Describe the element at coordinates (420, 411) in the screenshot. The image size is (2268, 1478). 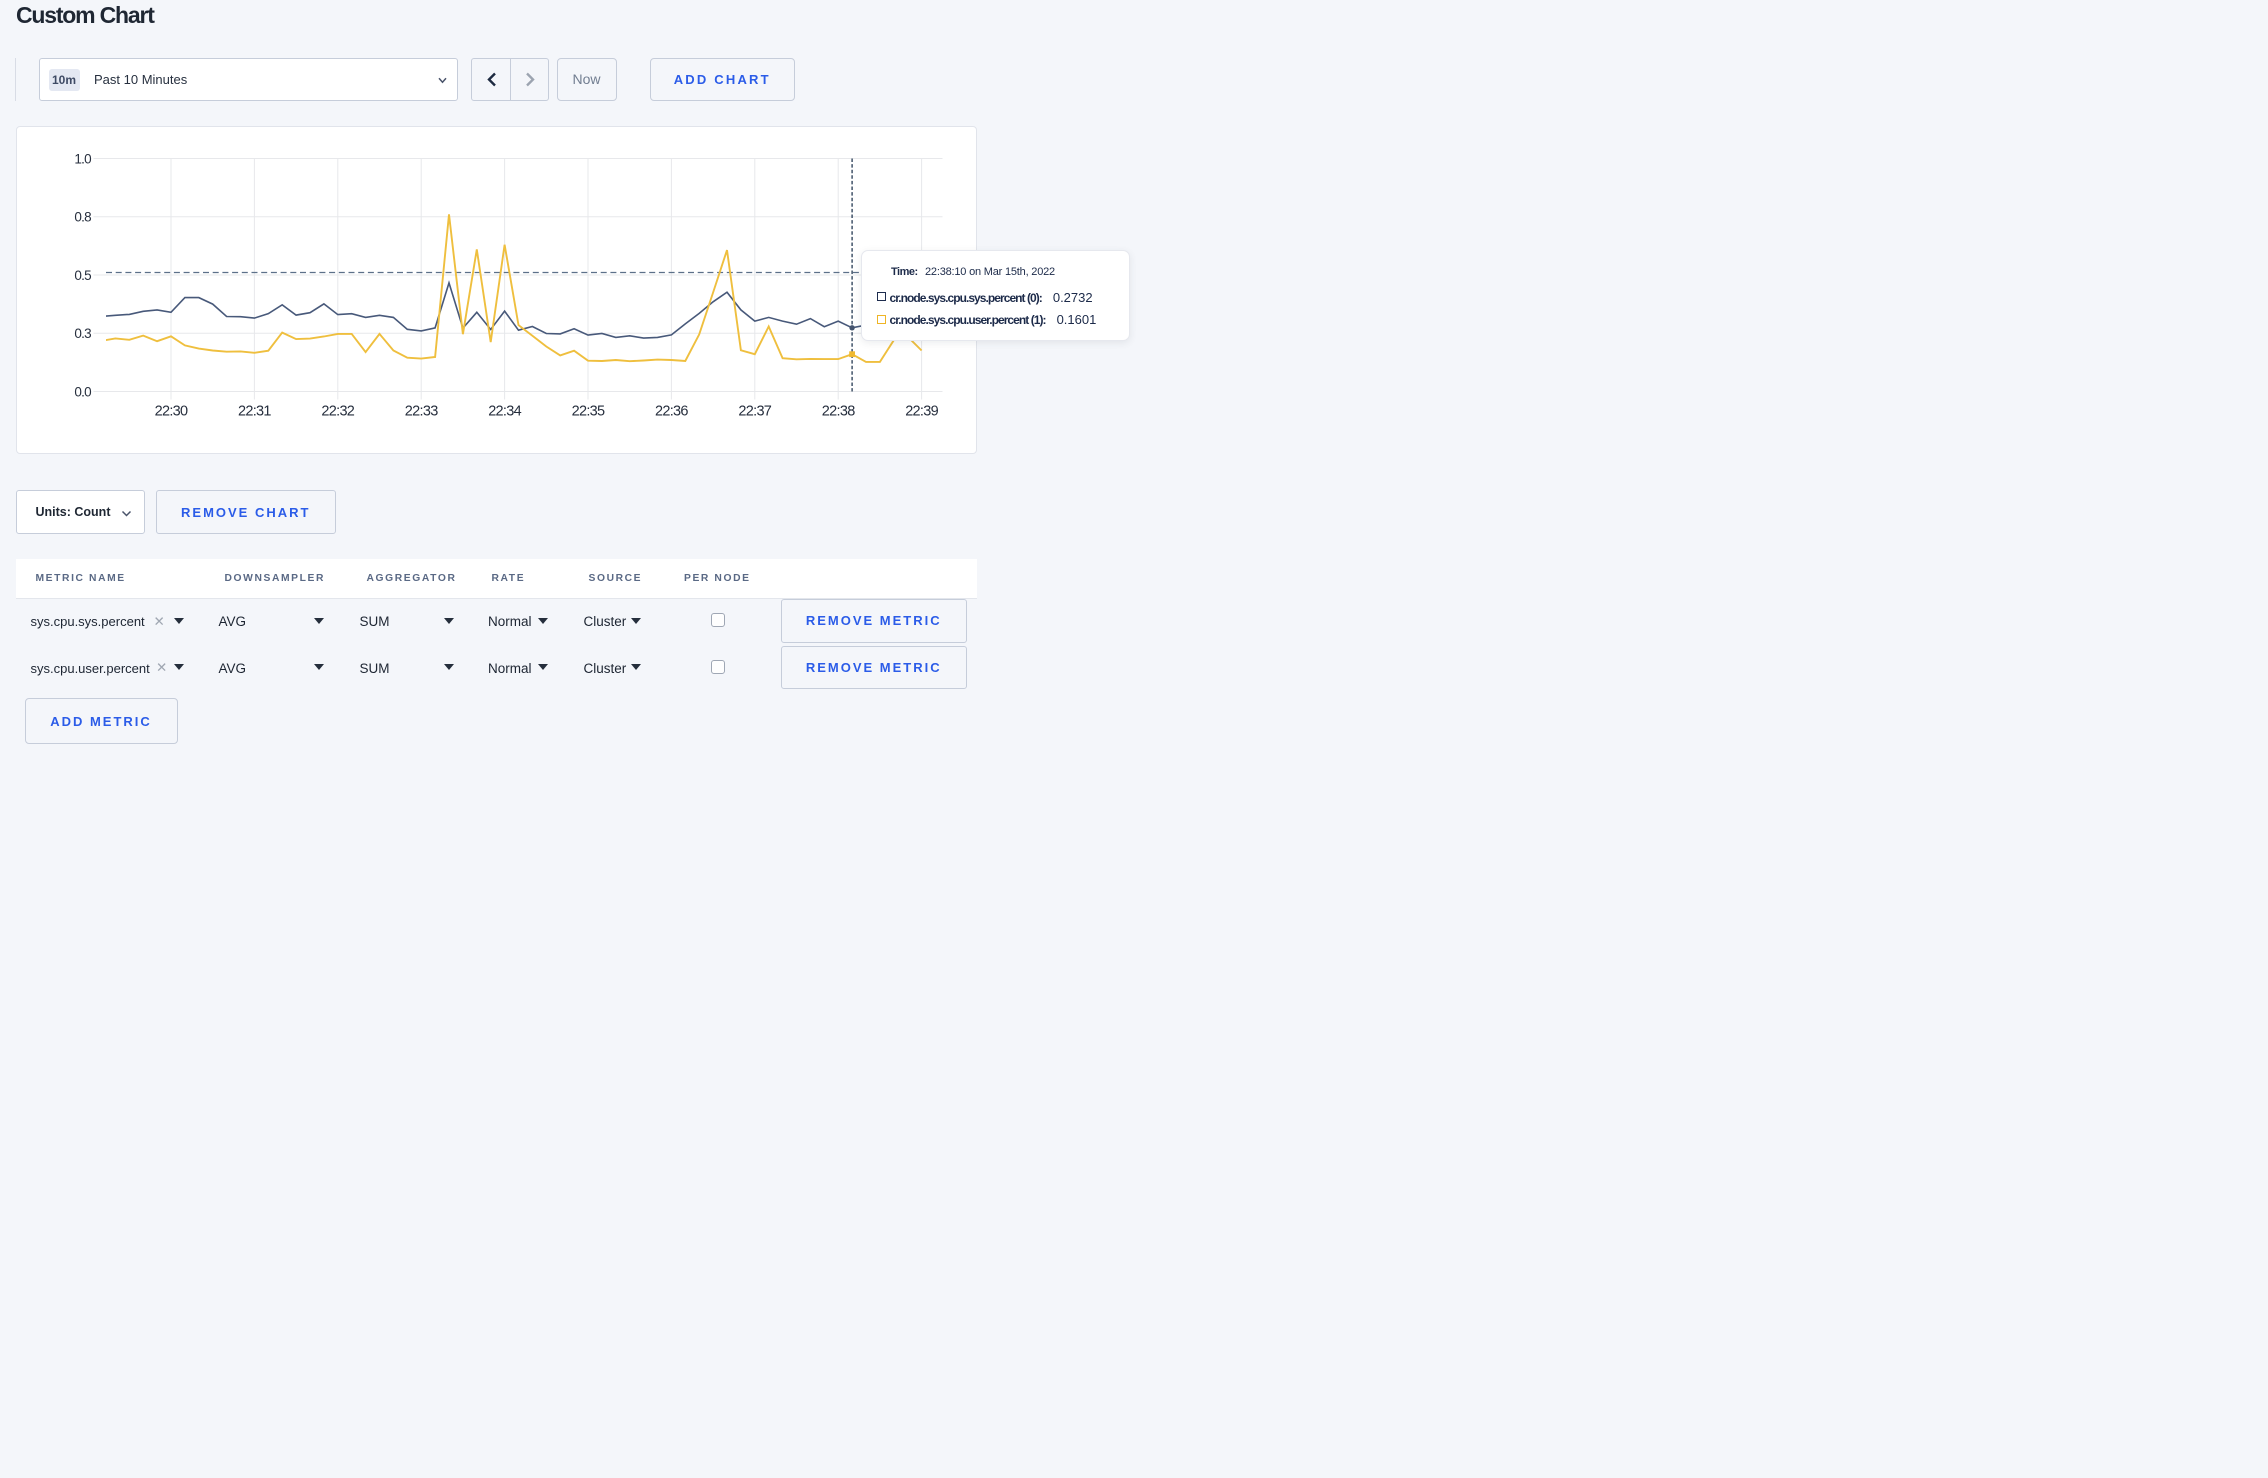
I see `svg-text: 22:33` at that location.